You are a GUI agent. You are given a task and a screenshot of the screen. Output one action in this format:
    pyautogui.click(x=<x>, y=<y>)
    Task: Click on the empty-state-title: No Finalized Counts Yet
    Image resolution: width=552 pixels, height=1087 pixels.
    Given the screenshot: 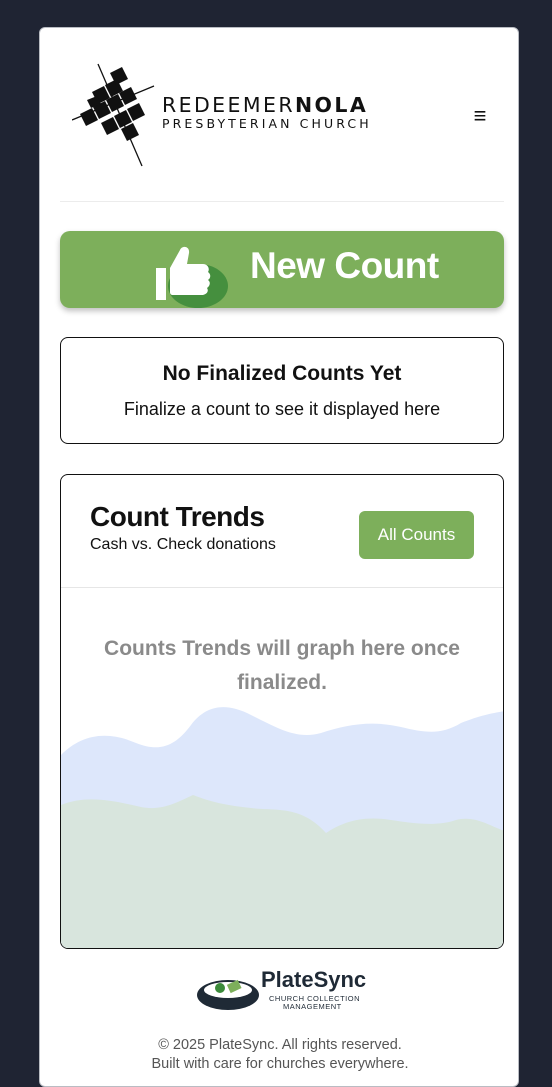 What is the action you would take?
    pyautogui.click(x=282, y=373)
    